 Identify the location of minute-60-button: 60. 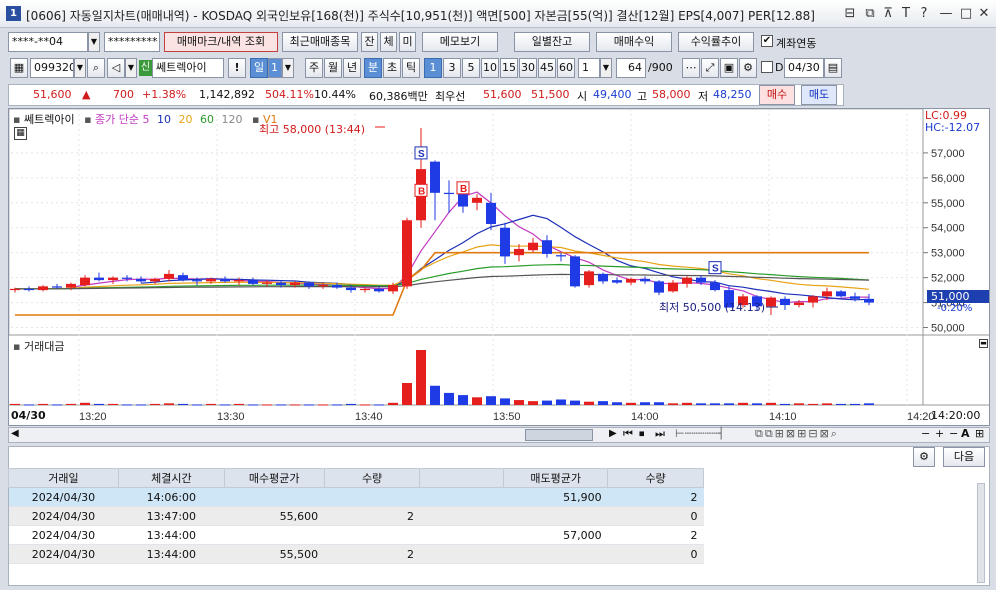
(566, 68).